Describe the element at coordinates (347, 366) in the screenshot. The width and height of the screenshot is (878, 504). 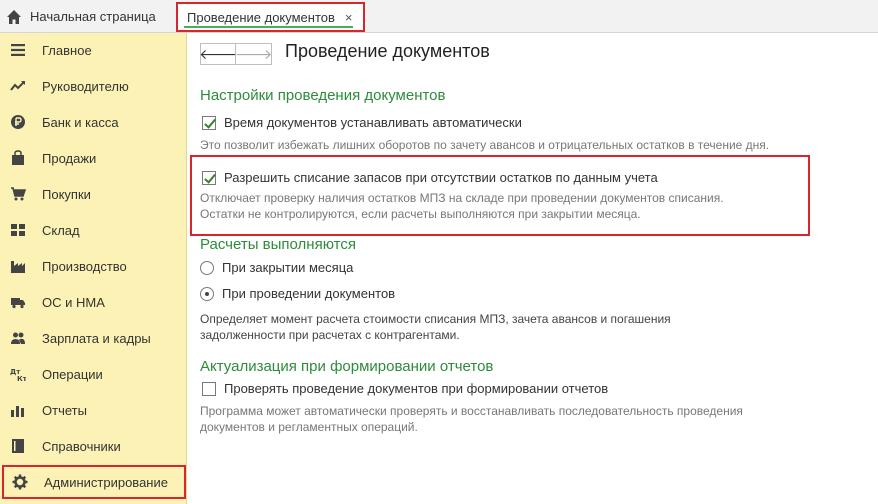
I see `section-reports-actualization-title: Актуализация при формировании отчетов` at that location.